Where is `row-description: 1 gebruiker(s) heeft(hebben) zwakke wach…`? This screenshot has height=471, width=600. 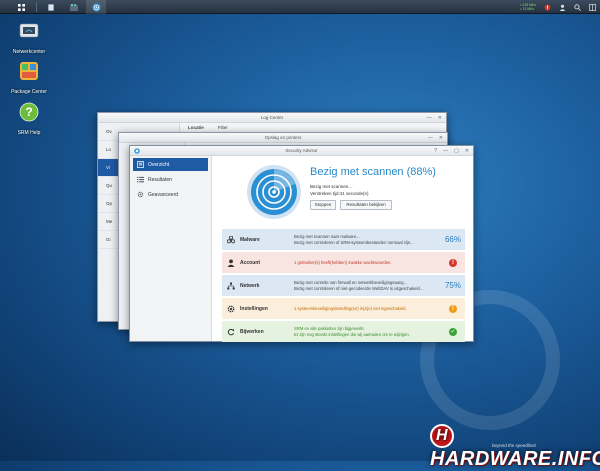
row-description: 1 gebruiker(s) heeft(hebben) zwakke wach… is located at coordinates (343, 262).